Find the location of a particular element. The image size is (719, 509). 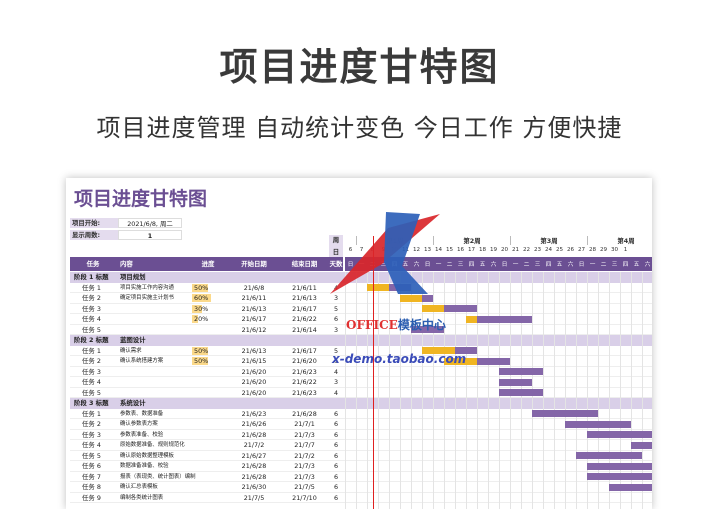

day-number: 18 is located at coordinates (482, 250).